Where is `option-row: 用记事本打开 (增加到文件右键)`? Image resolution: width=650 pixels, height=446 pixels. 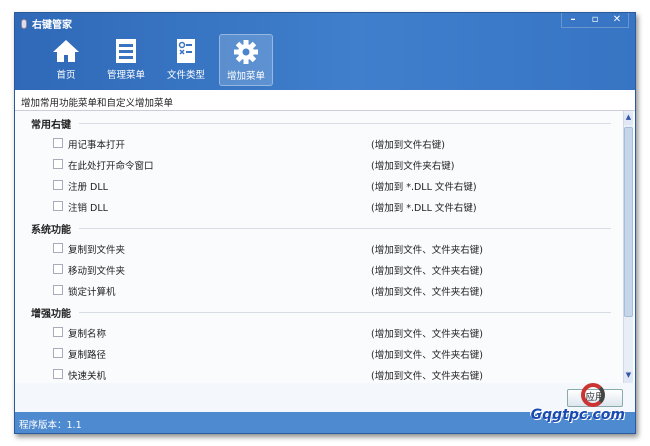
option-row: 用记事本打开 (增加到文件右键) is located at coordinates (333, 144).